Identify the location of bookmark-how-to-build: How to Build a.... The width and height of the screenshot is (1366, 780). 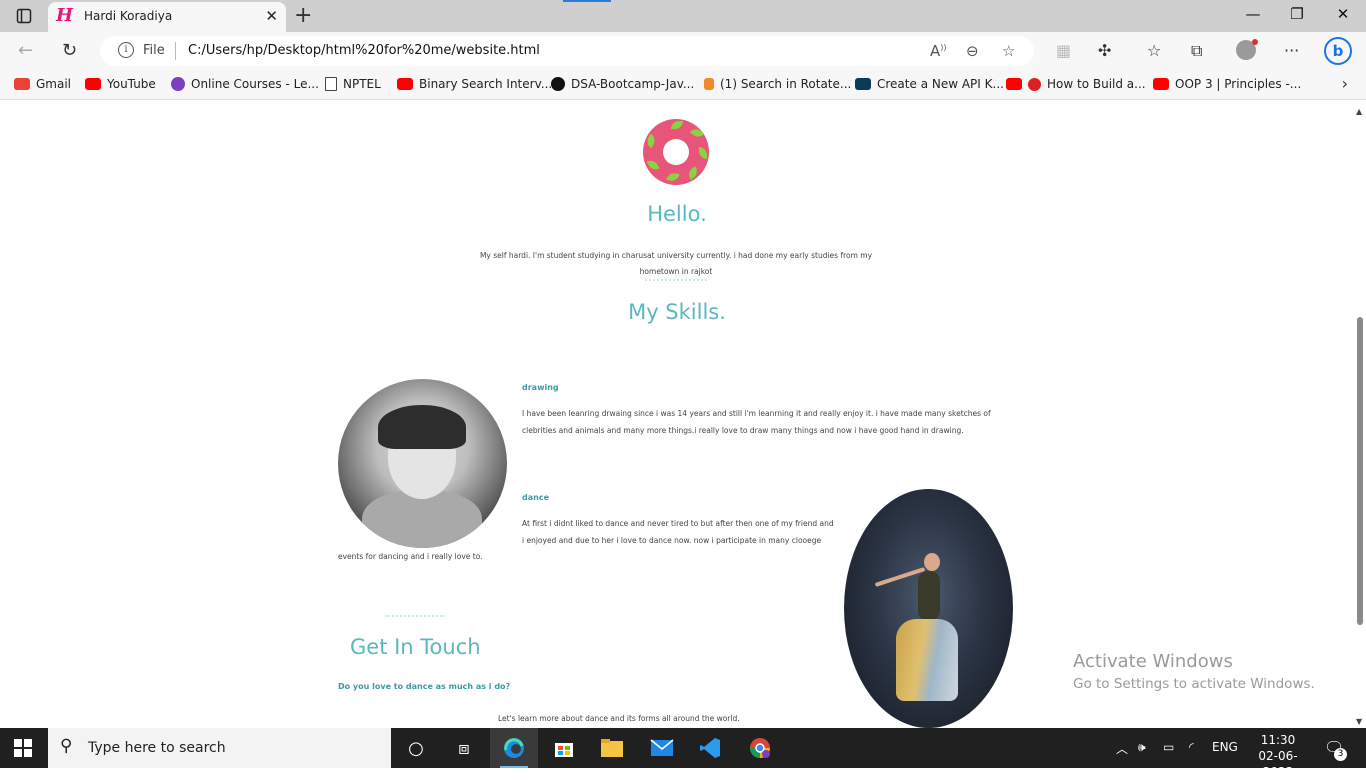
(1076, 84).